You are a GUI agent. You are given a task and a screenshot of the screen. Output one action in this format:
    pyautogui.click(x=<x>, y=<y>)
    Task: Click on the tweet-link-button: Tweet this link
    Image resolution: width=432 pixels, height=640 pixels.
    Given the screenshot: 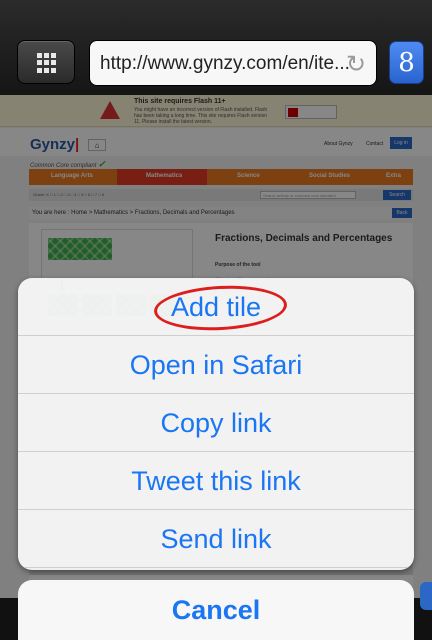 What is the action you would take?
    pyautogui.click(x=216, y=481)
    